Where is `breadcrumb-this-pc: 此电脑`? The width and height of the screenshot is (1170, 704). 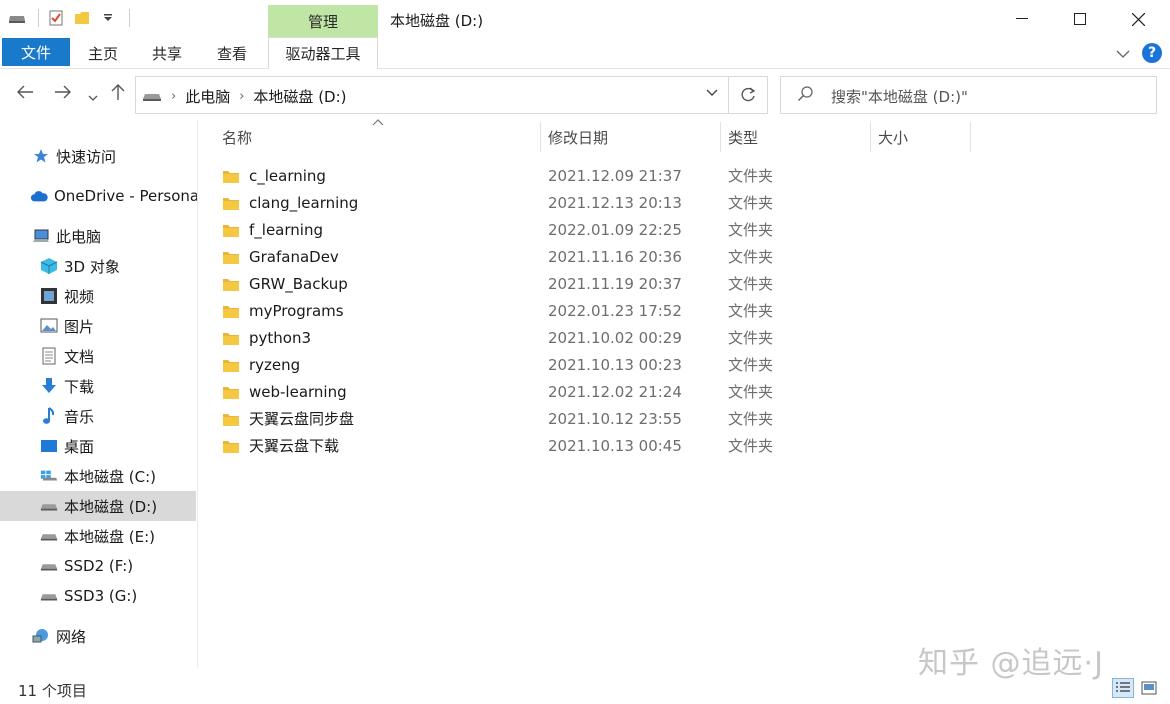
breadcrumb-this-pc: 此电脑 is located at coordinates (207, 96).